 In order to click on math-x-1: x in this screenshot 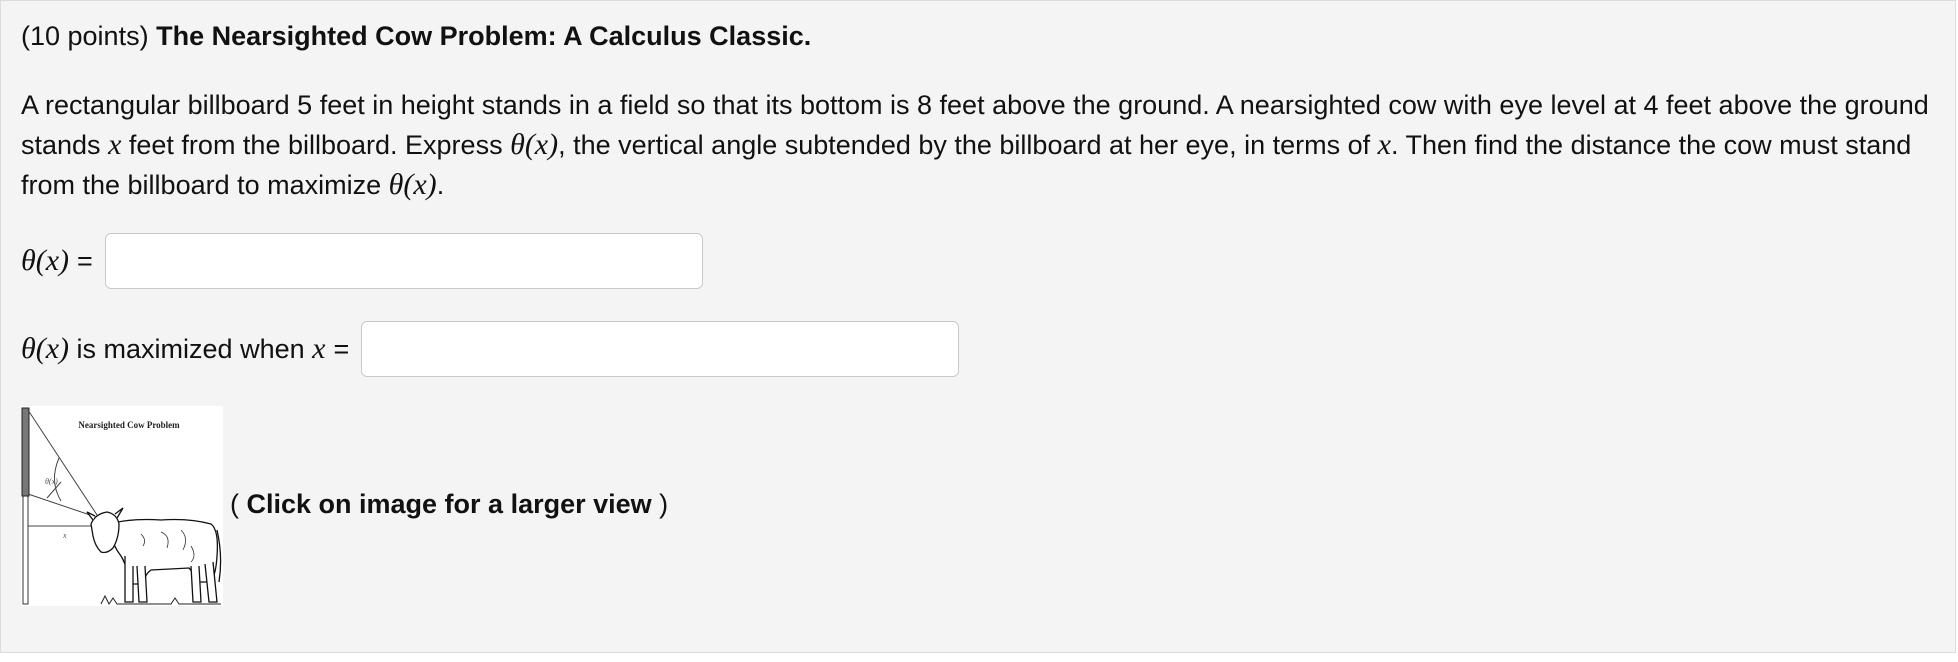, I will do `click(115, 144)`.